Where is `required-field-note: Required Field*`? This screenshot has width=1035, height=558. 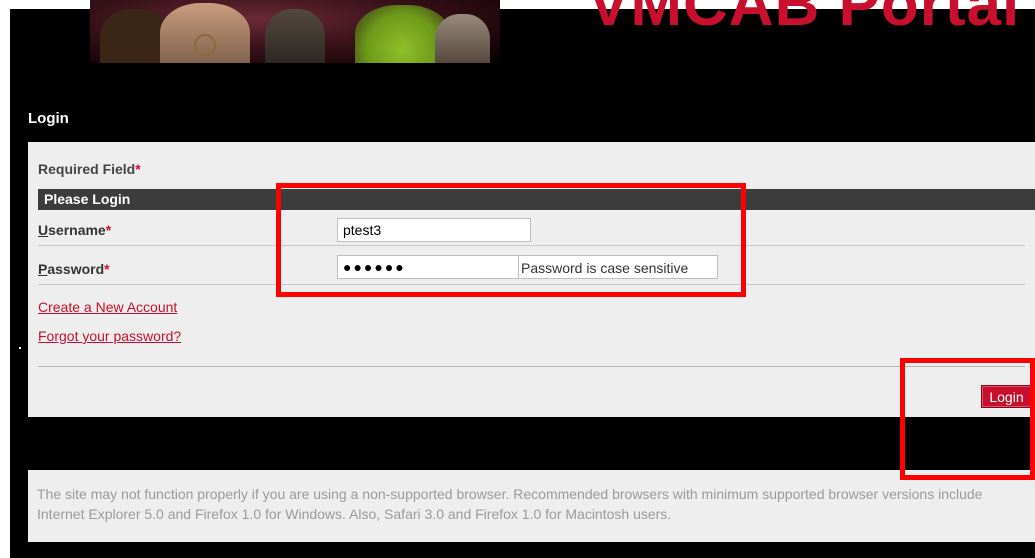 required-field-note: Required Field* is located at coordinates (89, 169).